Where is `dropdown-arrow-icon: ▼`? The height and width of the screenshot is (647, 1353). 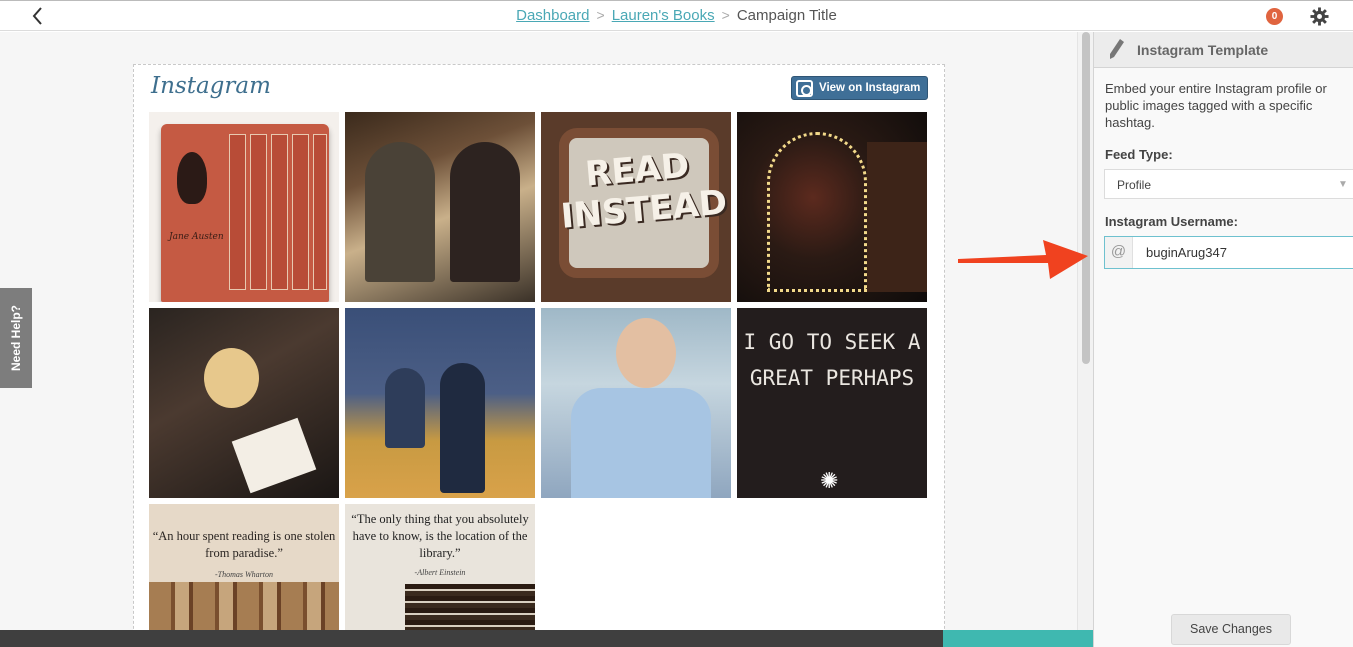 dropdown-arrow-icon: ▼ is located at coordinates (1343, 184).